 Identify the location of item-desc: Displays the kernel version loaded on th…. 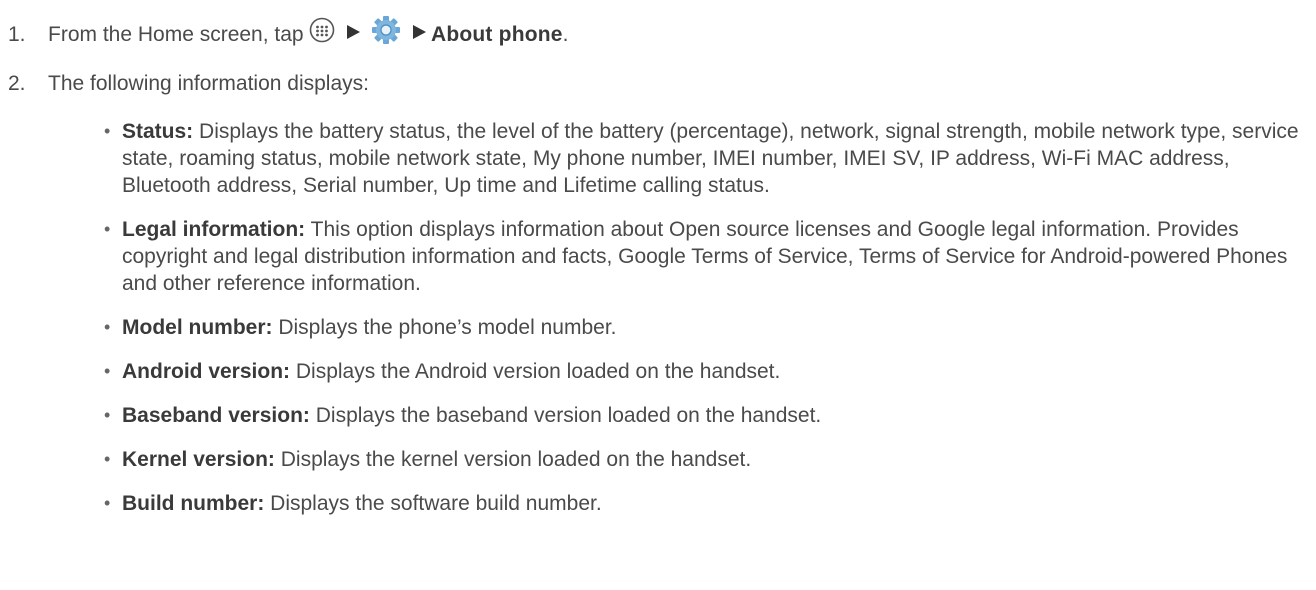
(516, 459).